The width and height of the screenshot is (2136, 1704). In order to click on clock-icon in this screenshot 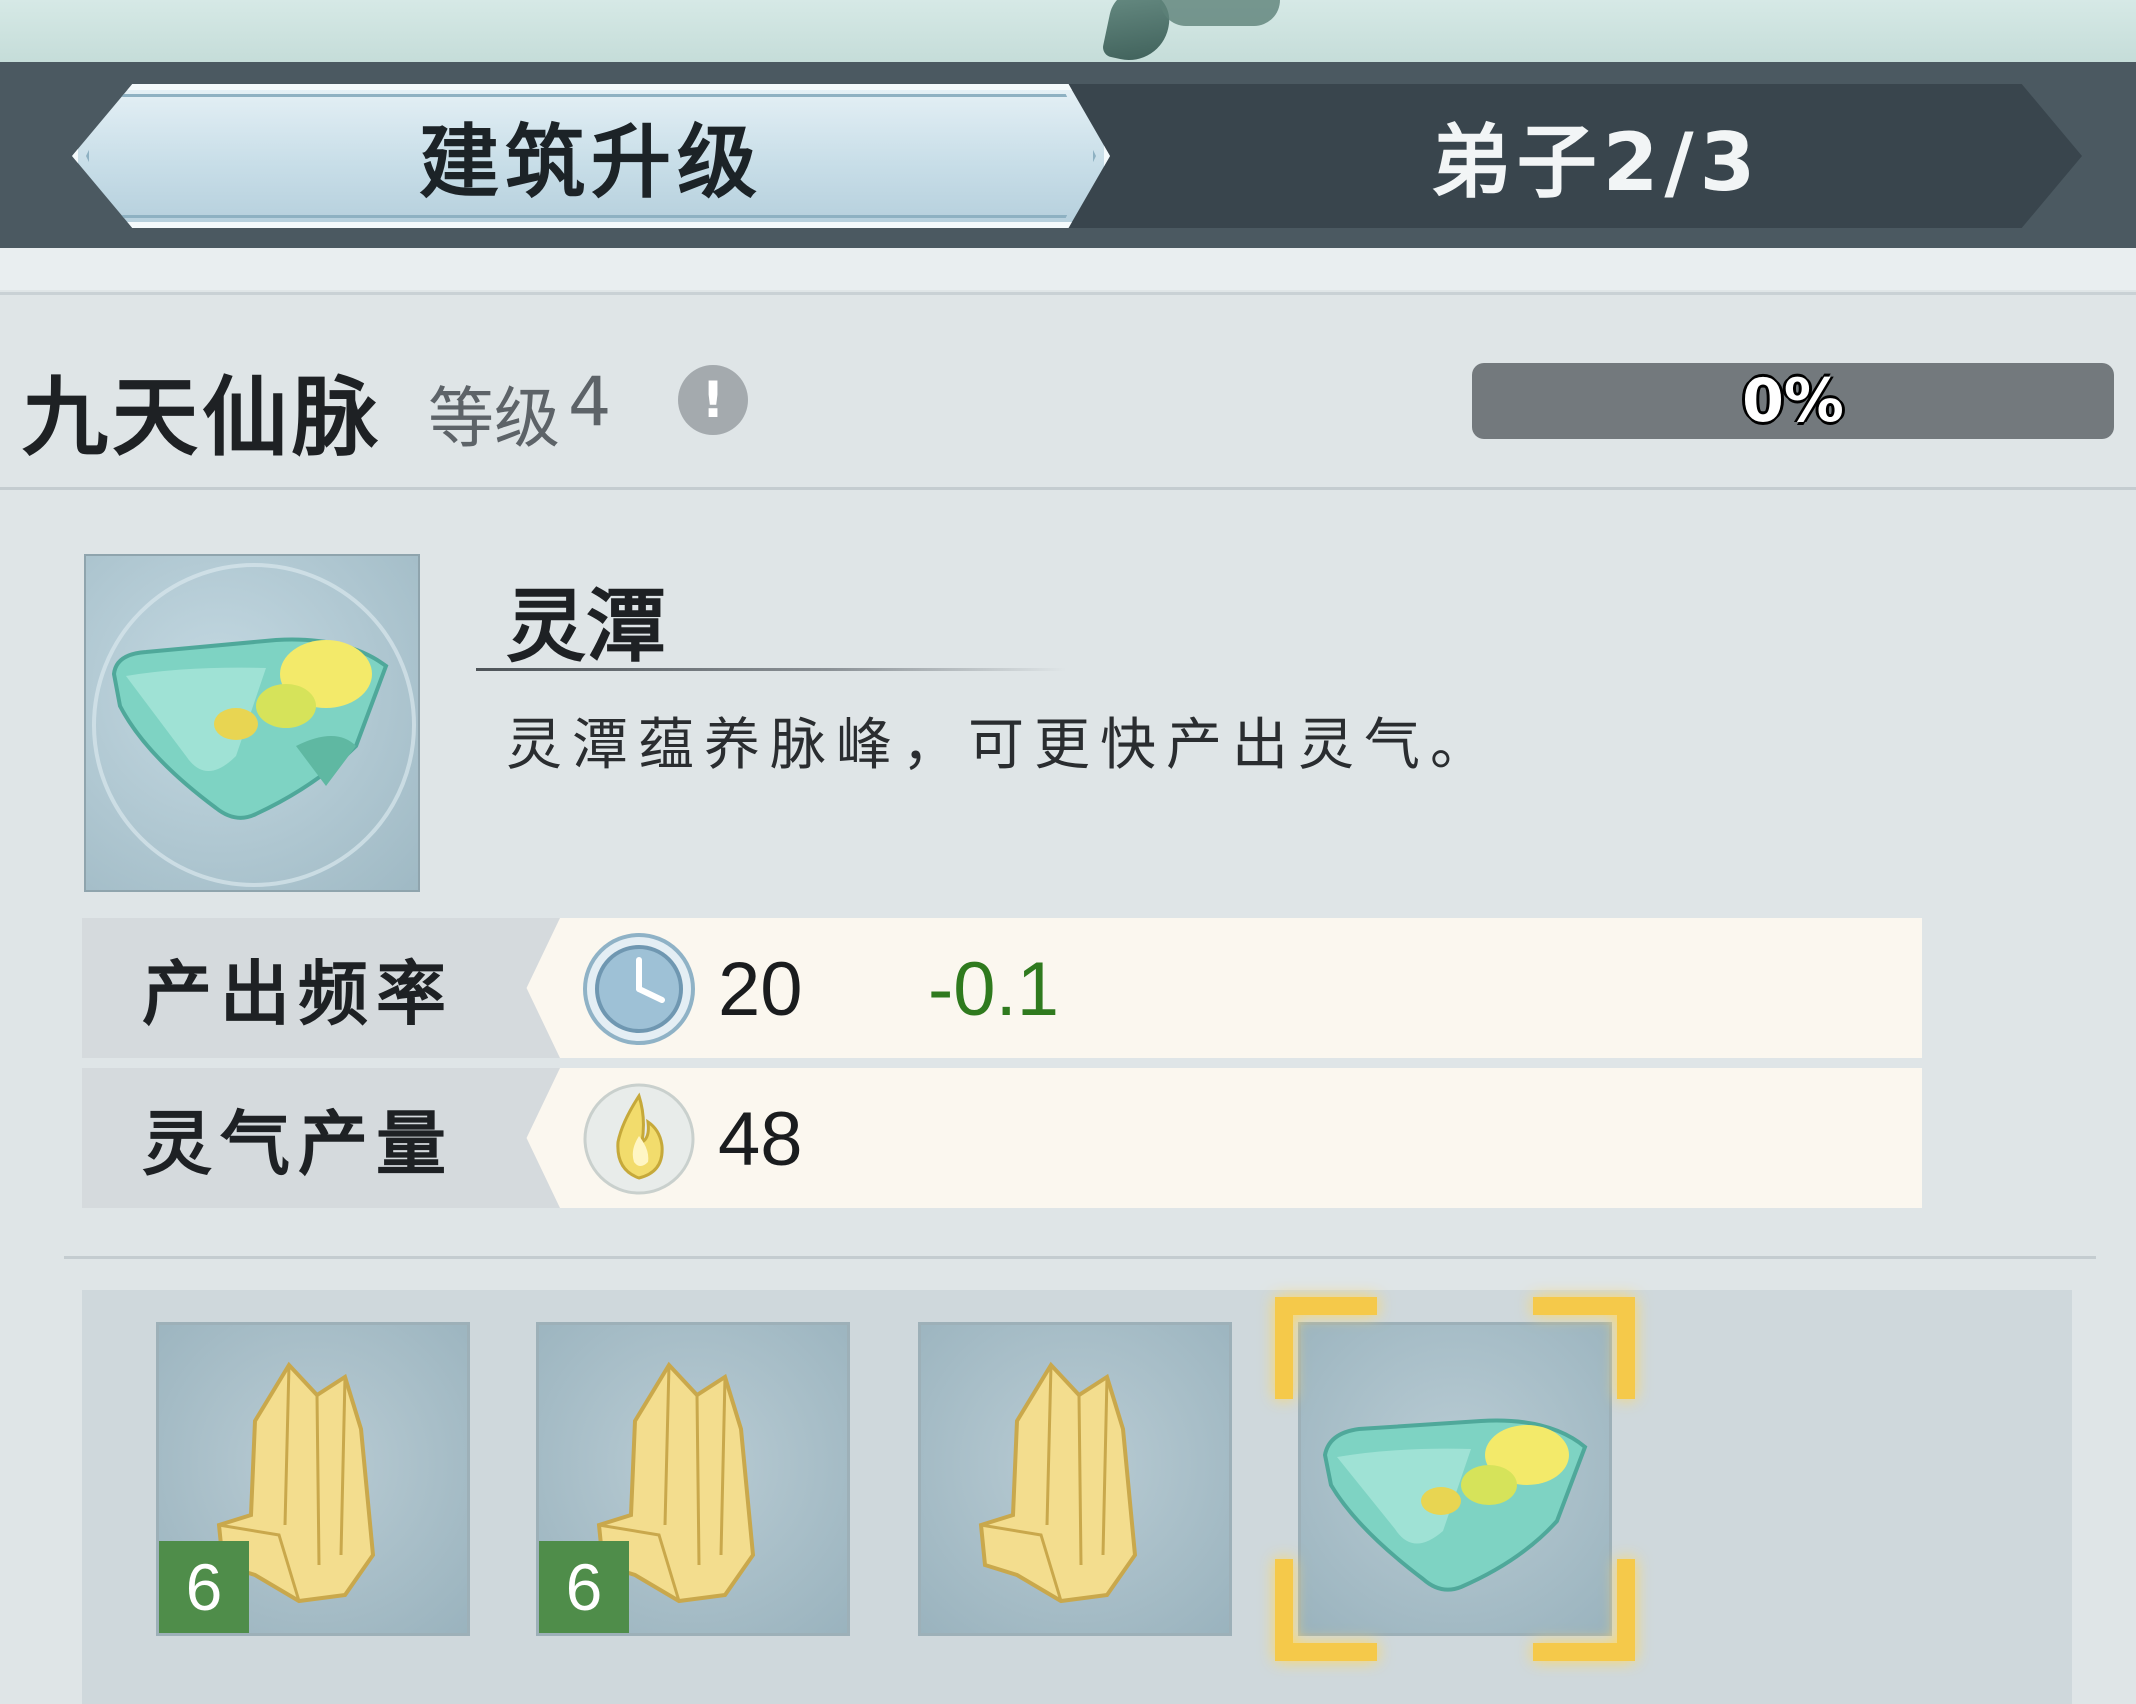, I will do `click(639, 989)`.